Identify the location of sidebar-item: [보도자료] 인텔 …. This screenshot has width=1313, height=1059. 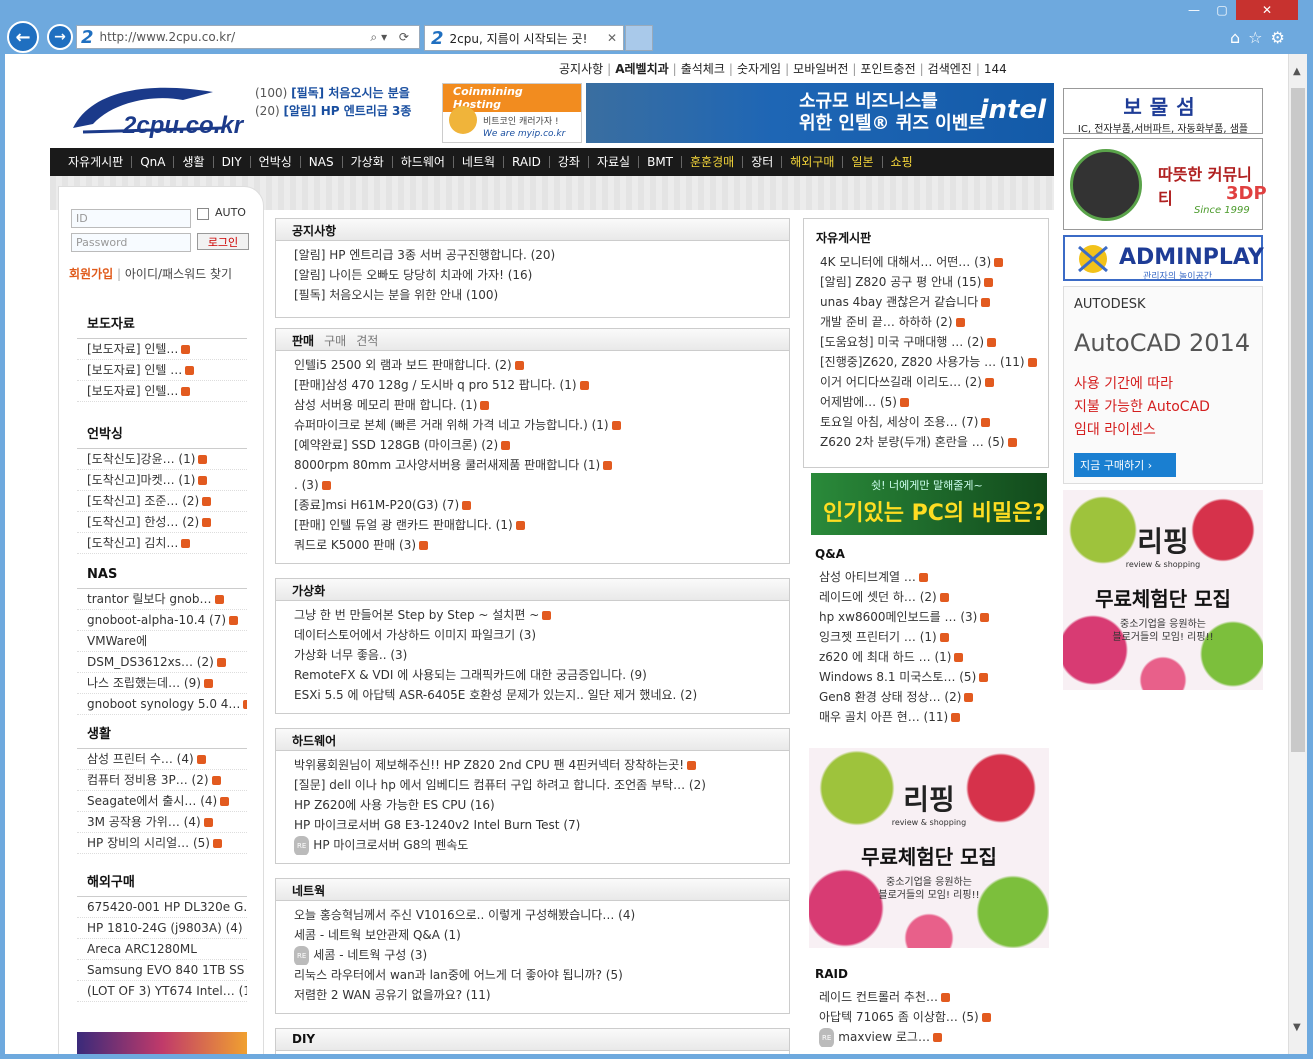
(162, 370).